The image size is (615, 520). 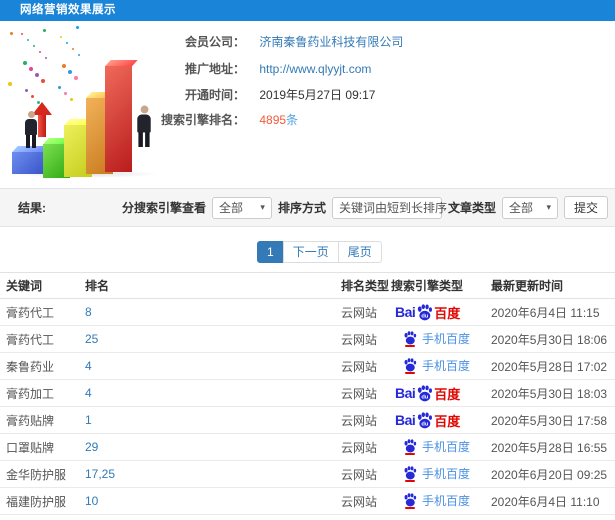 What do you see at coordinates (100, 474) in the screenshot?
I see `rank-link: 17,25` at bounding box center [100, 474].